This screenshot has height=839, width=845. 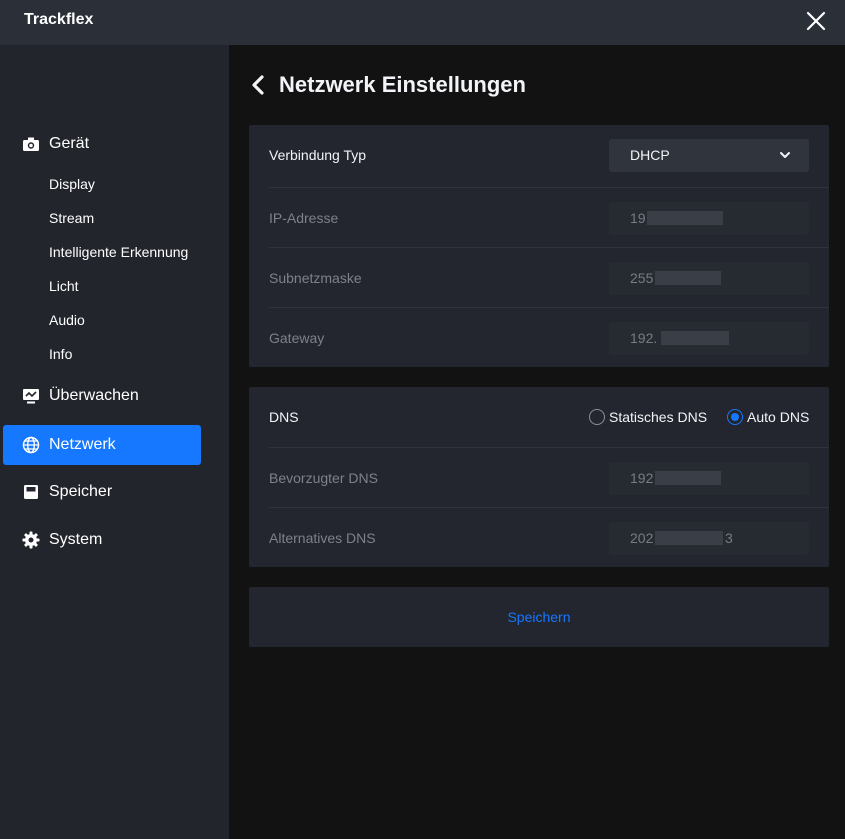 What do you see at coordinates (31, 540) in the screenshot?
I see `gear-icon` at bounding box center [31, 540].